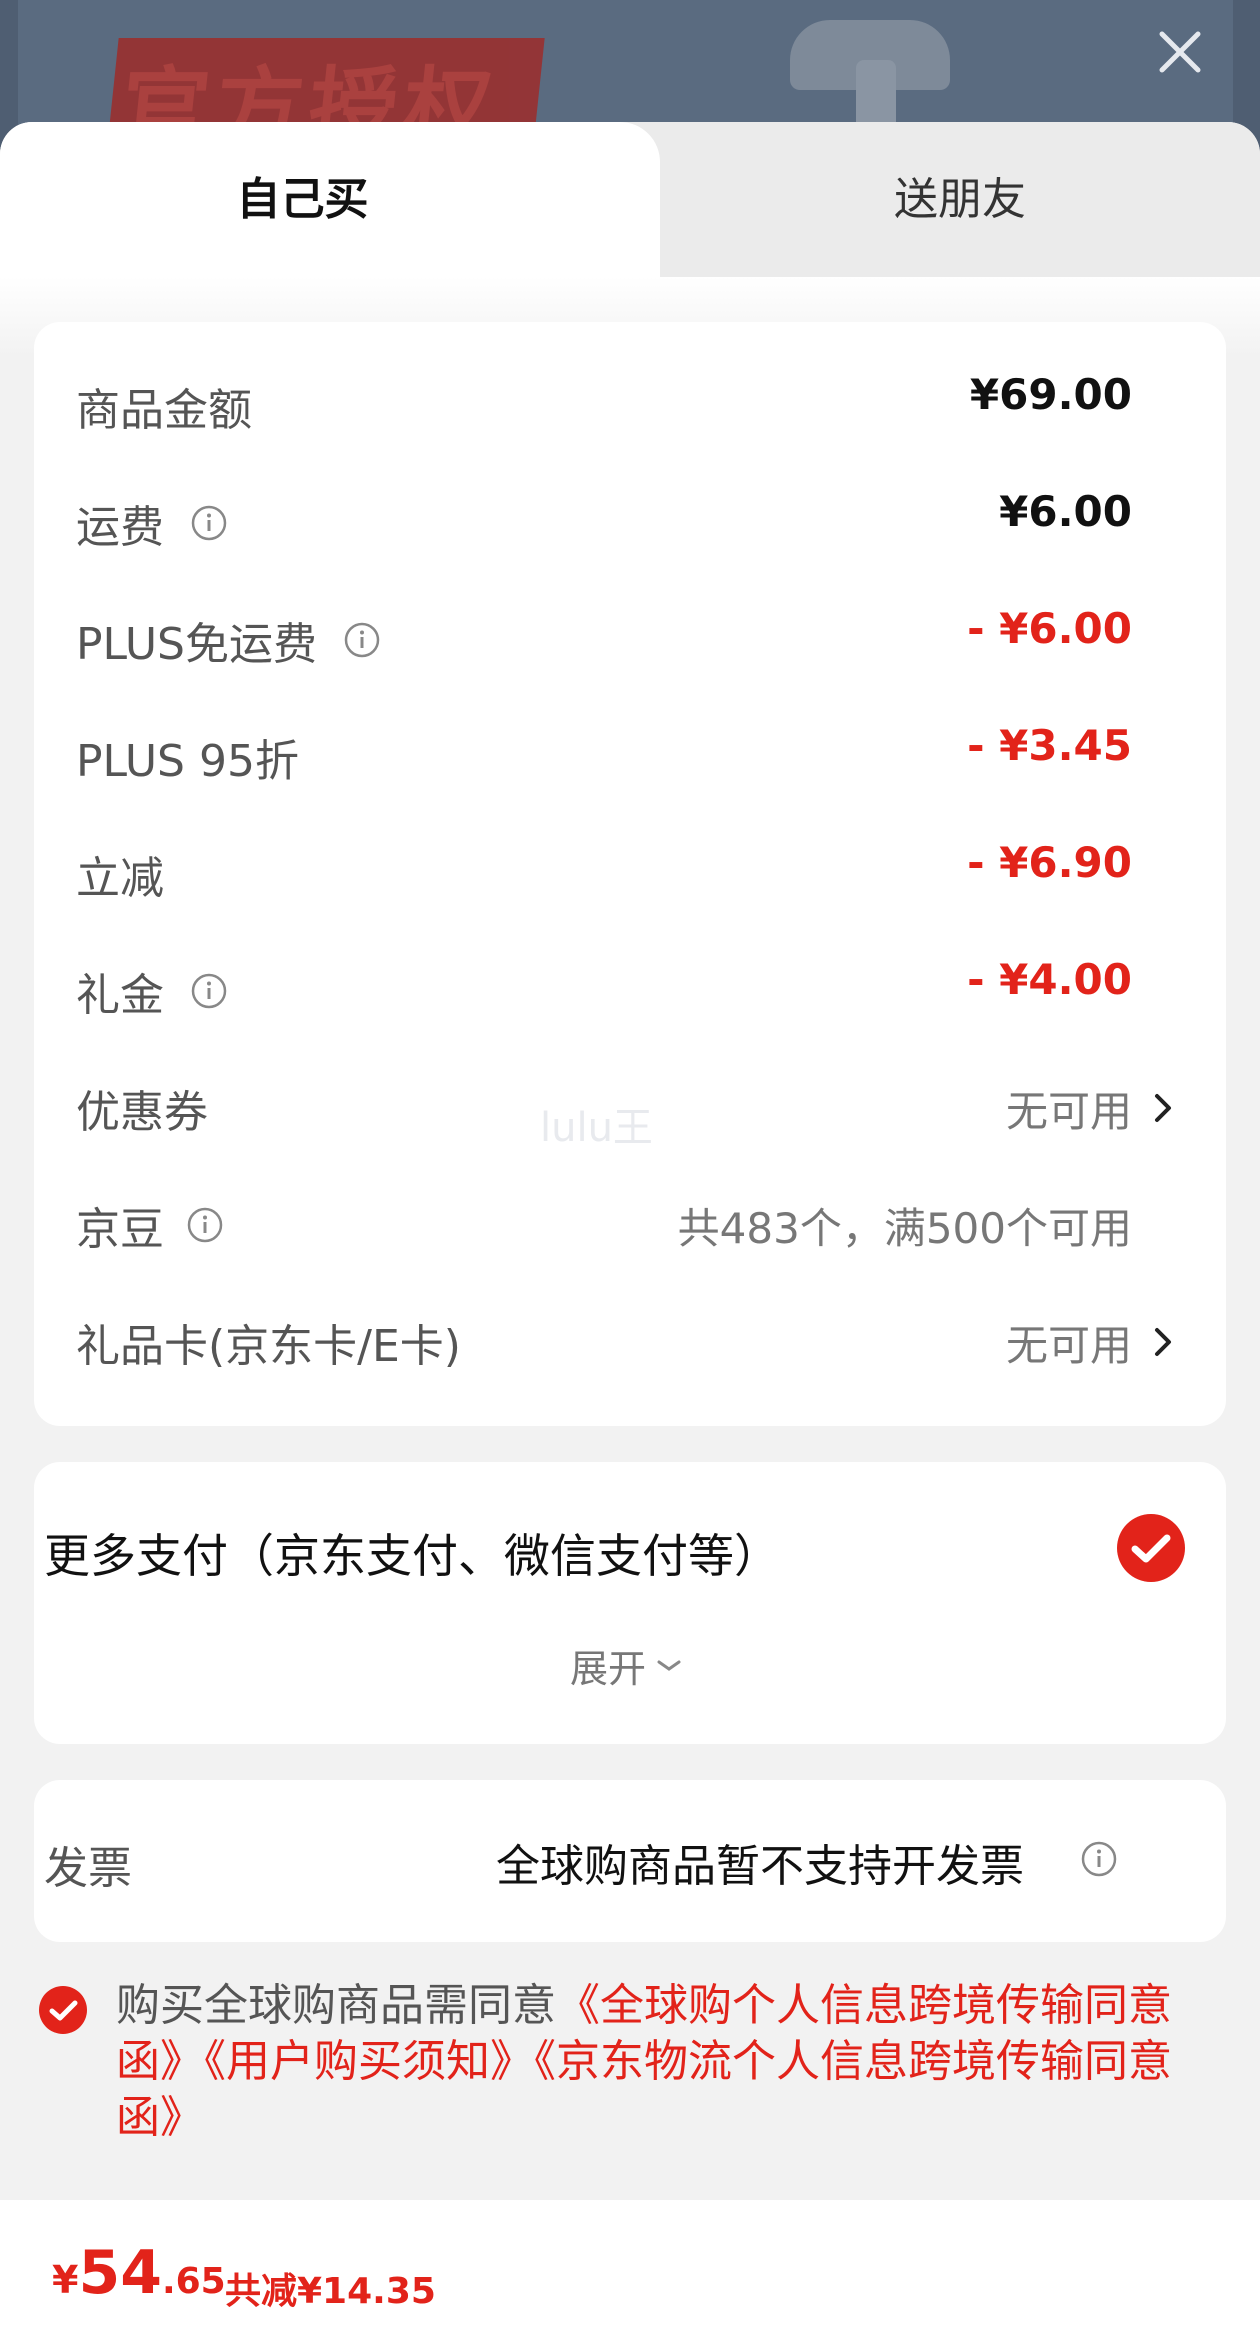 The height and width of the screenshot is (2345, 1260). I want to click on tab-gift-friend: 送朋友, so click(960, 199).